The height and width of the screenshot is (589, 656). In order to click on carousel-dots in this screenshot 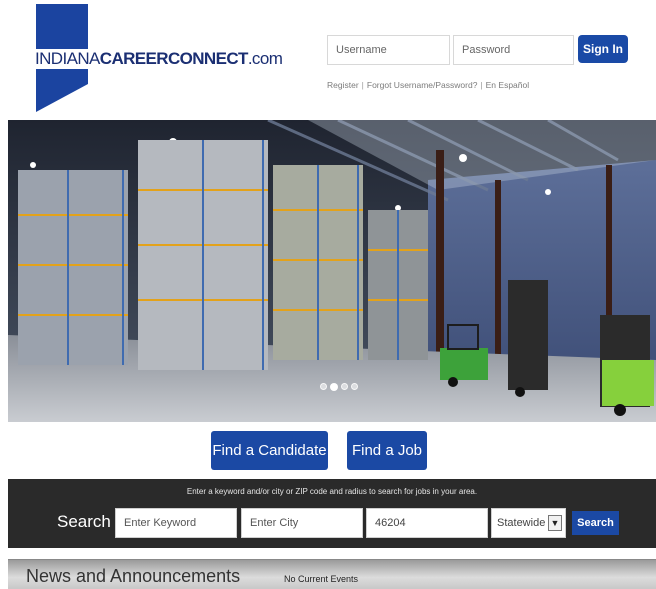, I will do `click(339, 386)`.